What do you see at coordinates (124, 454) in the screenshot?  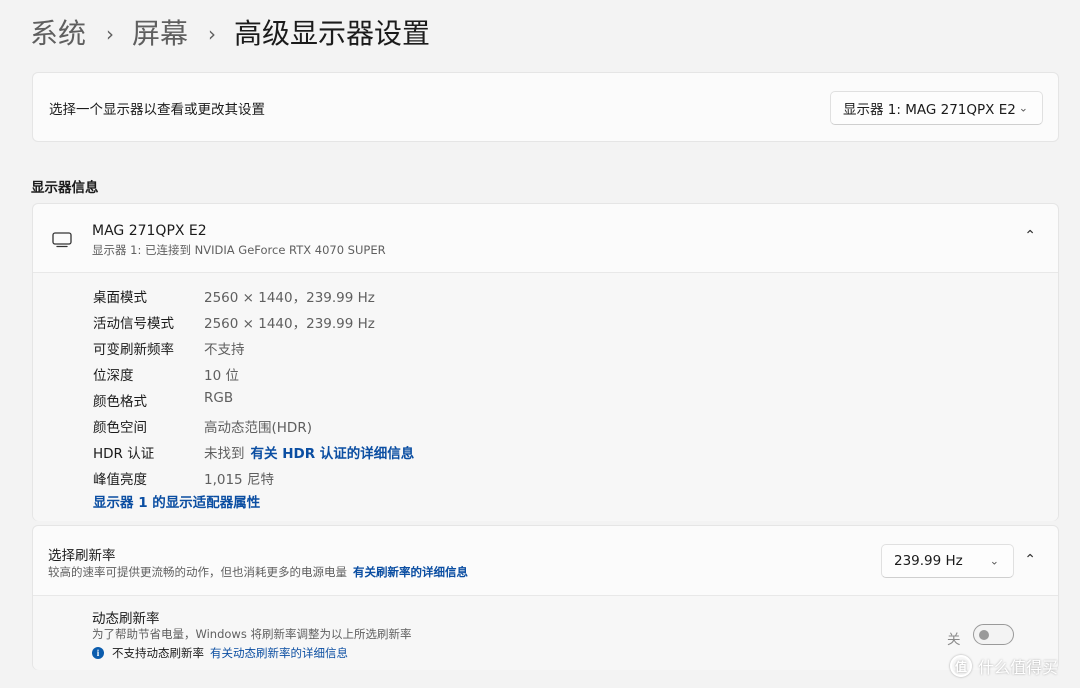 I see `info-key: HDR 认证` at bounding box center [124, 454].